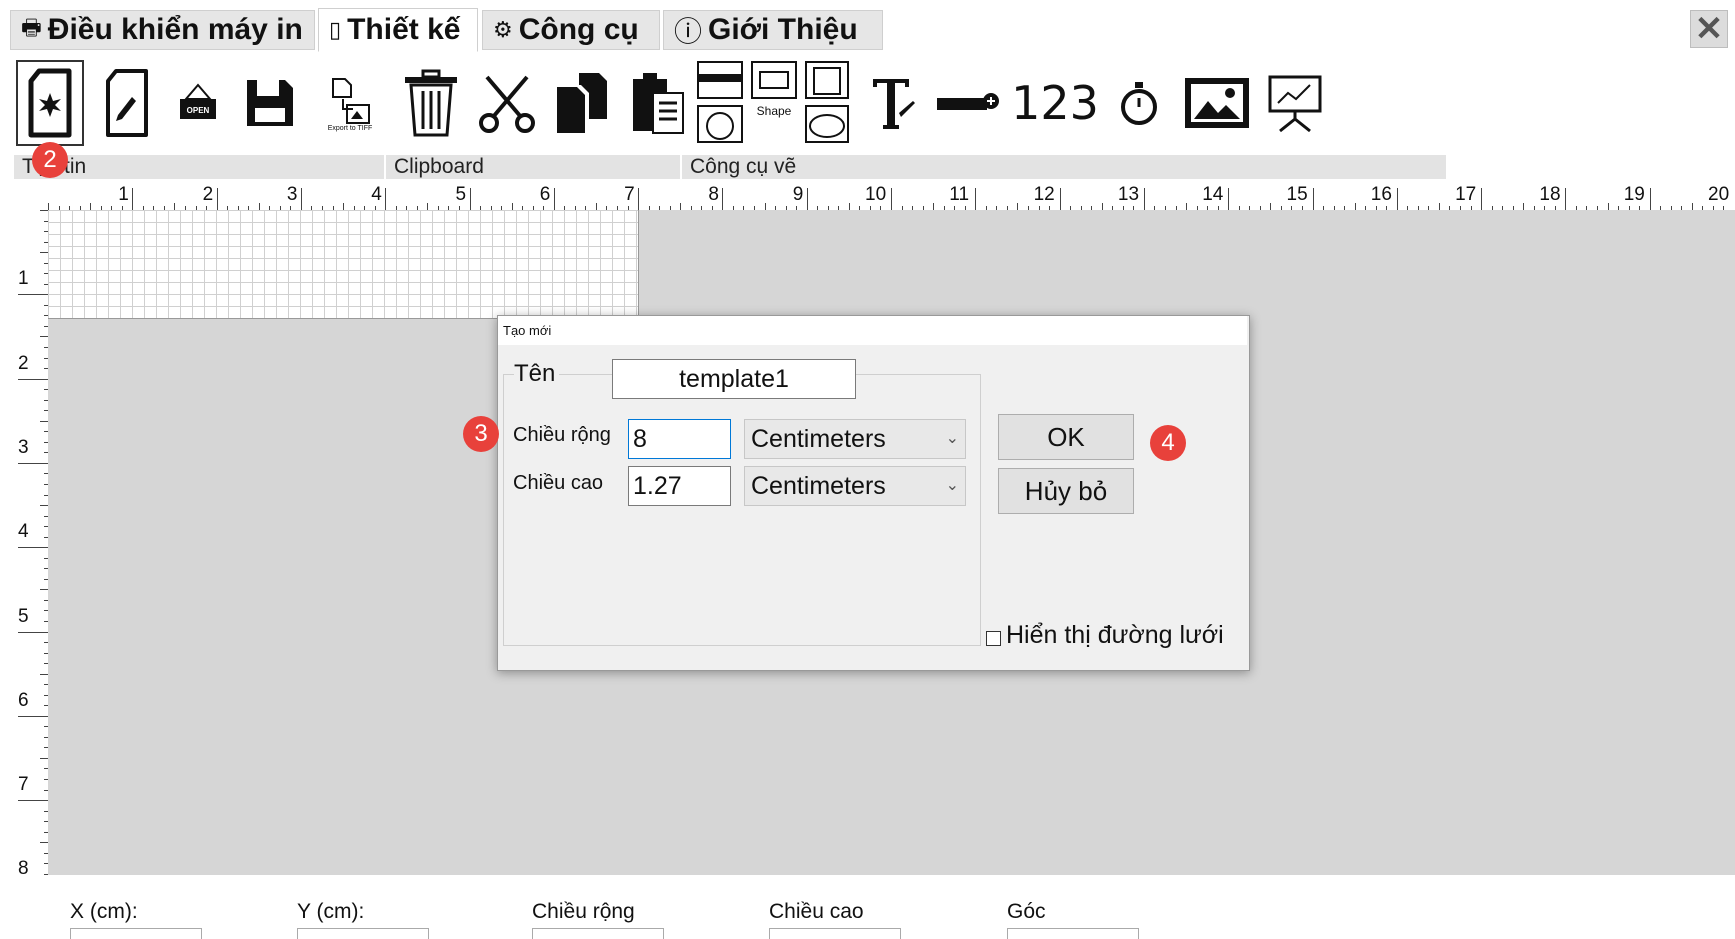  I want to click on group-label-file: Tệp tin, so click(199, 167).